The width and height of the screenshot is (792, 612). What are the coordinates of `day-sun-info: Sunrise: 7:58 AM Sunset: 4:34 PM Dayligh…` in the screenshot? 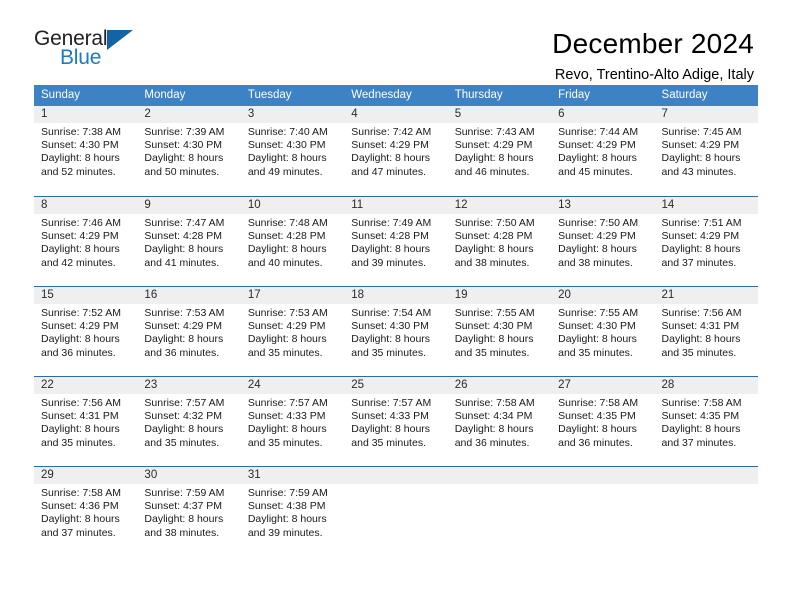 It's located at (494, 423).